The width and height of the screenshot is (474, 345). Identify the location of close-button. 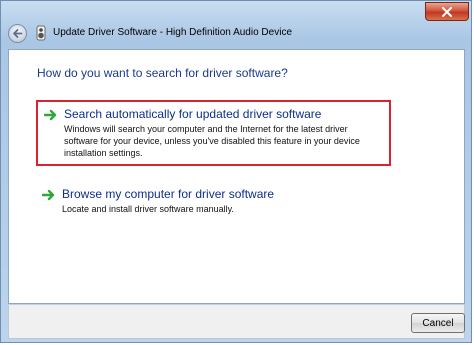
(447, 11).